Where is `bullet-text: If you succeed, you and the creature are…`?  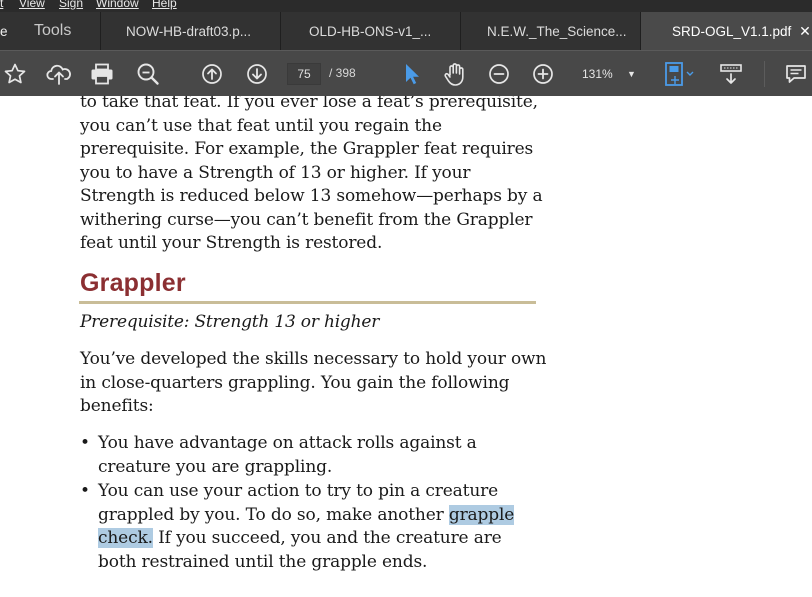 bullet-text: If you succeed, you and the creature are… is located at coordinates (300, 550).